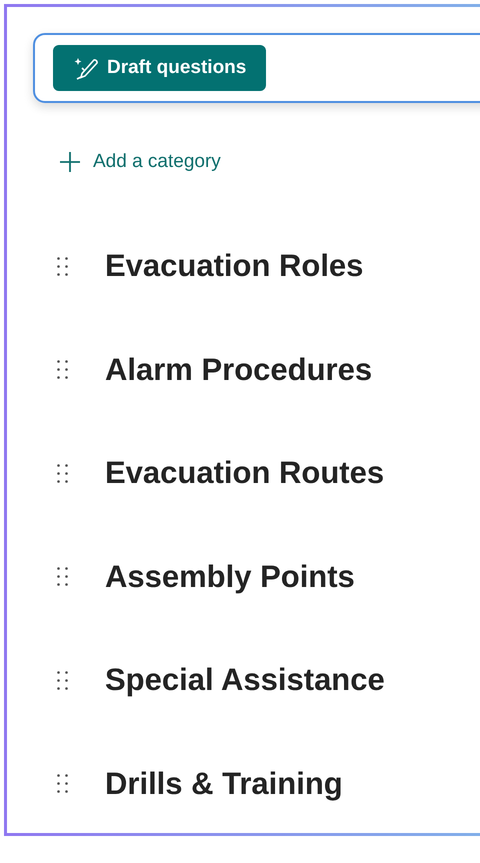 The height and width of the screenshot is (863, 480). What do you see at coordinates (245, 680) in the screenshot?
I see `category-title: Special Assistance` at bounding box center [245, 680].